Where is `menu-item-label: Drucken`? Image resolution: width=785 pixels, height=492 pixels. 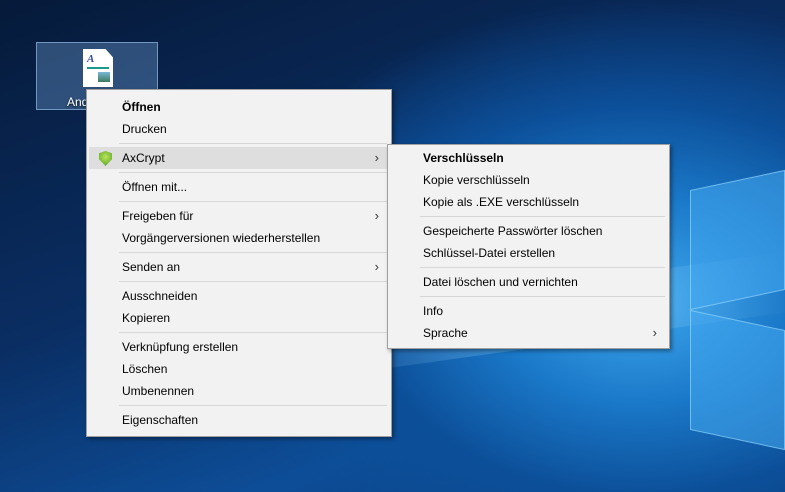
menu-item-label: Drucken is located at coordinates (144, 129).